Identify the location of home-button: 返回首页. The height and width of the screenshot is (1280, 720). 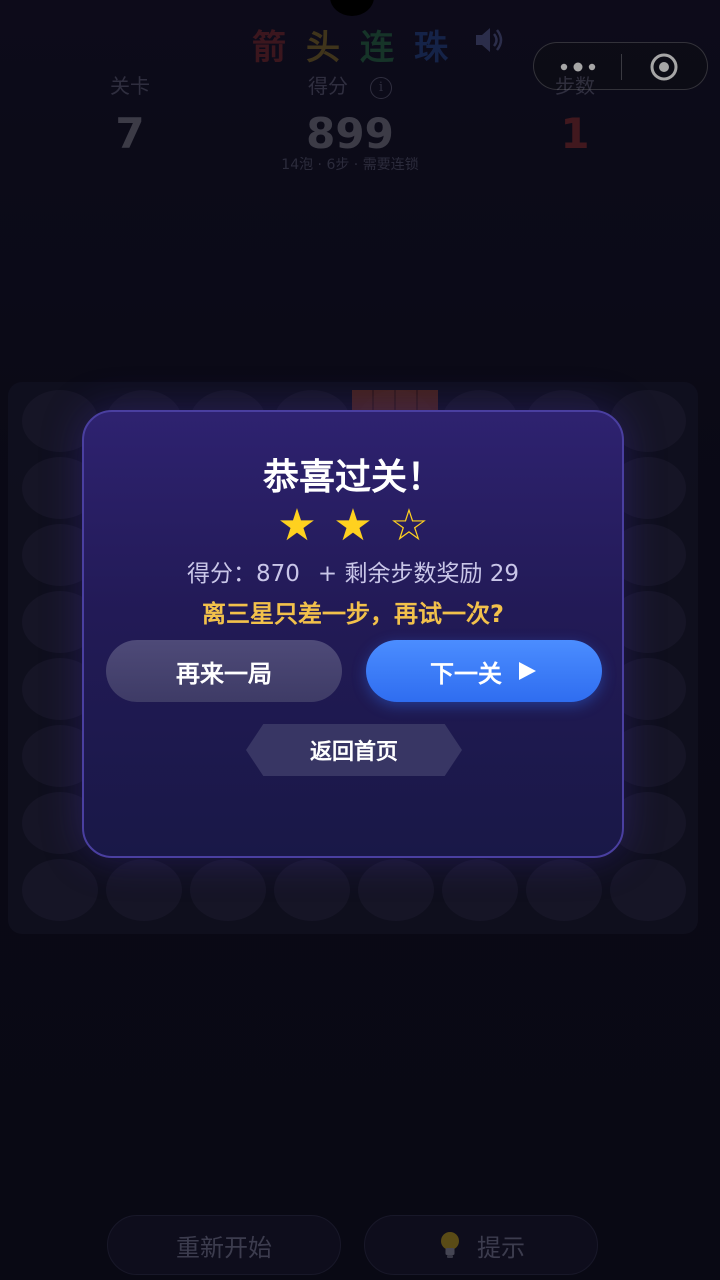
(354, 750).